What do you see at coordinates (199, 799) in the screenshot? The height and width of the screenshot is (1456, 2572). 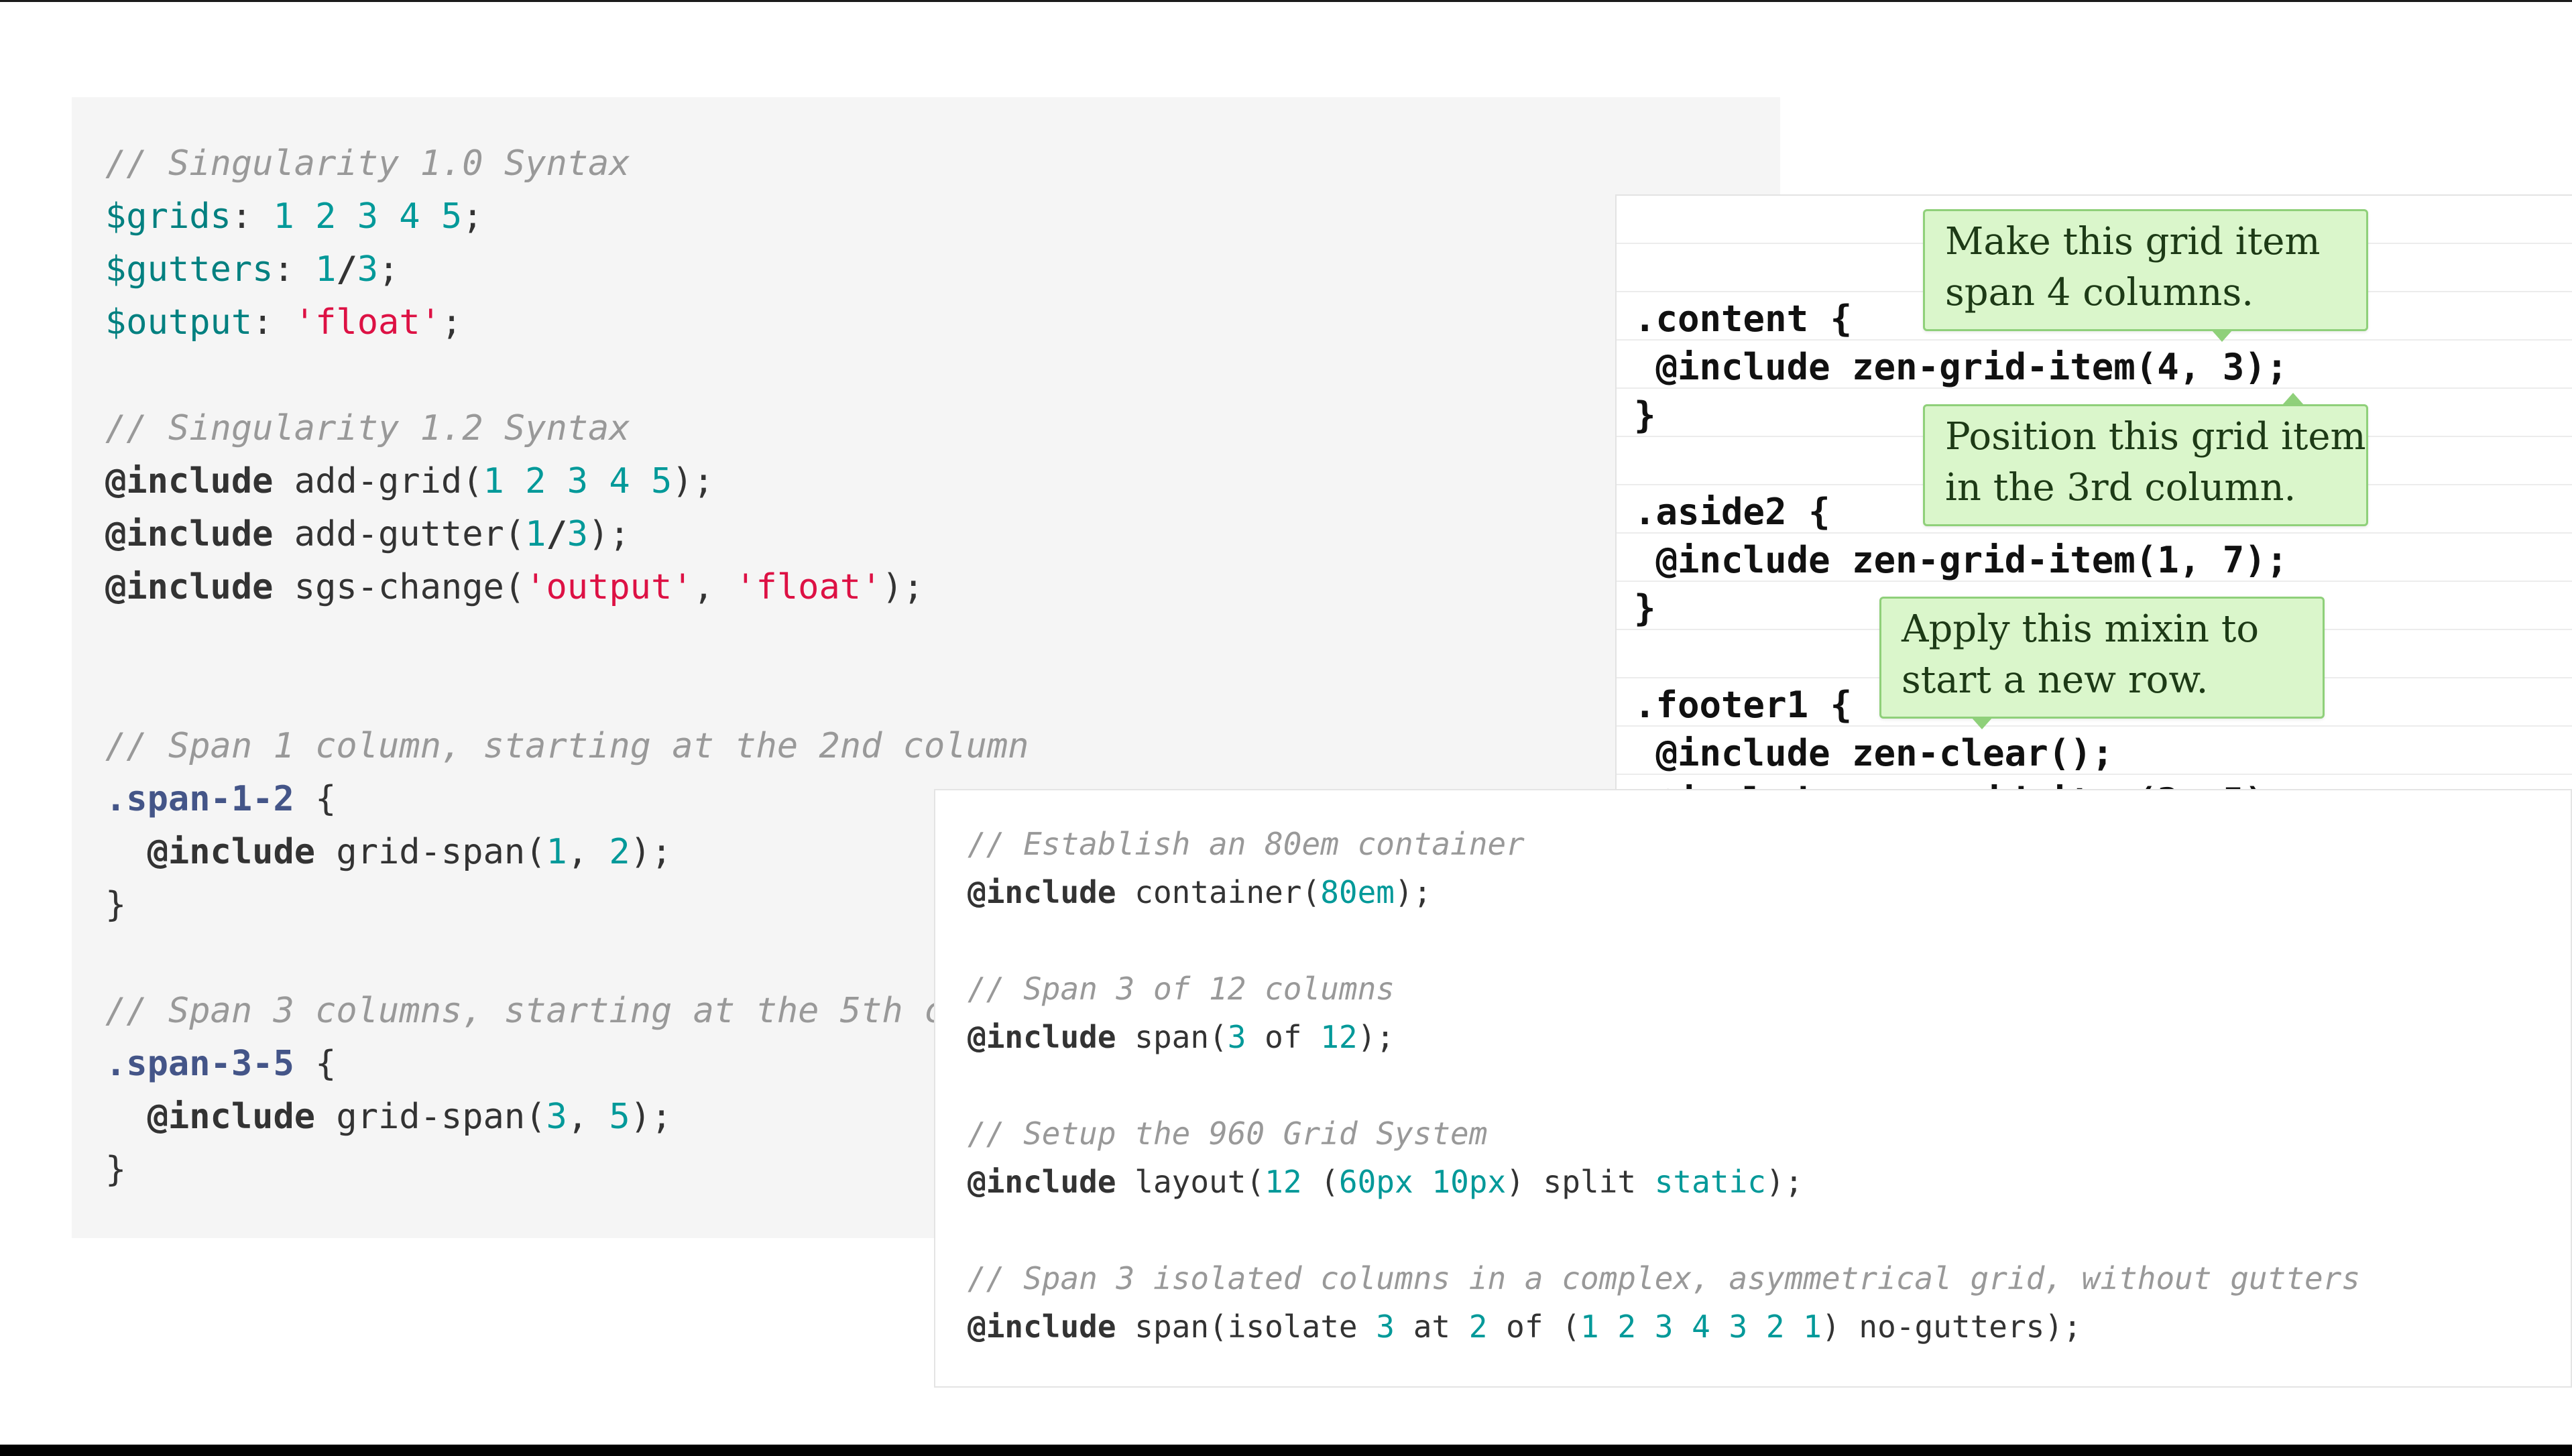 I see `code-token: .span-1-2` at bounding box center [199, 799].